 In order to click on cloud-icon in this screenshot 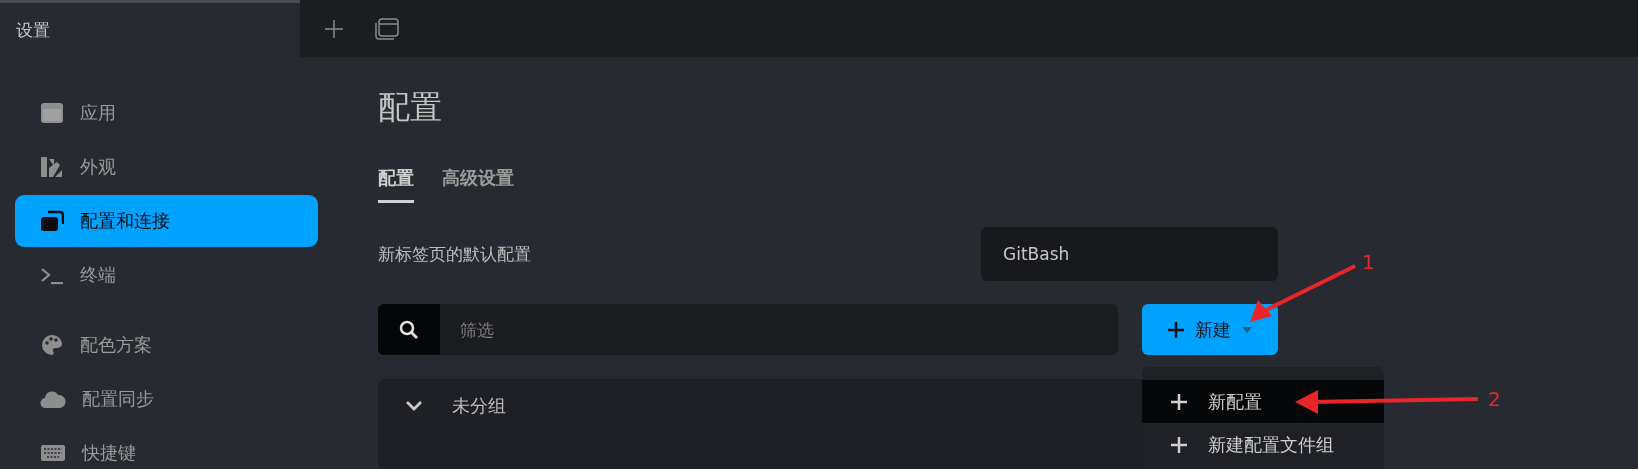, I will do `click(53, 399)`.